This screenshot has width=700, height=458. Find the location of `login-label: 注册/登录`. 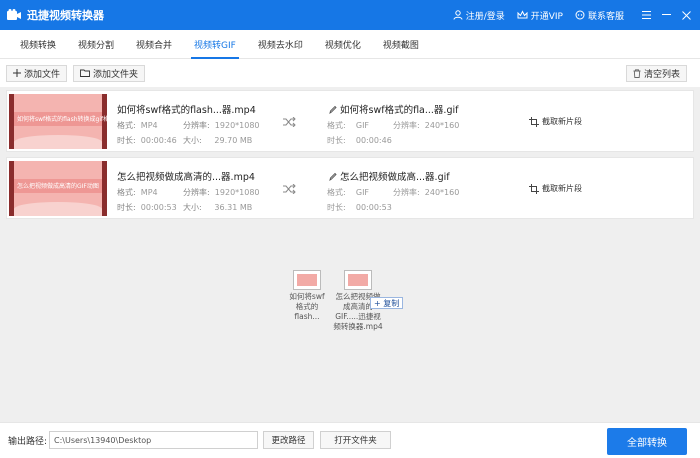

login-label: 注册/登录 is located at coordinates (485, 16).